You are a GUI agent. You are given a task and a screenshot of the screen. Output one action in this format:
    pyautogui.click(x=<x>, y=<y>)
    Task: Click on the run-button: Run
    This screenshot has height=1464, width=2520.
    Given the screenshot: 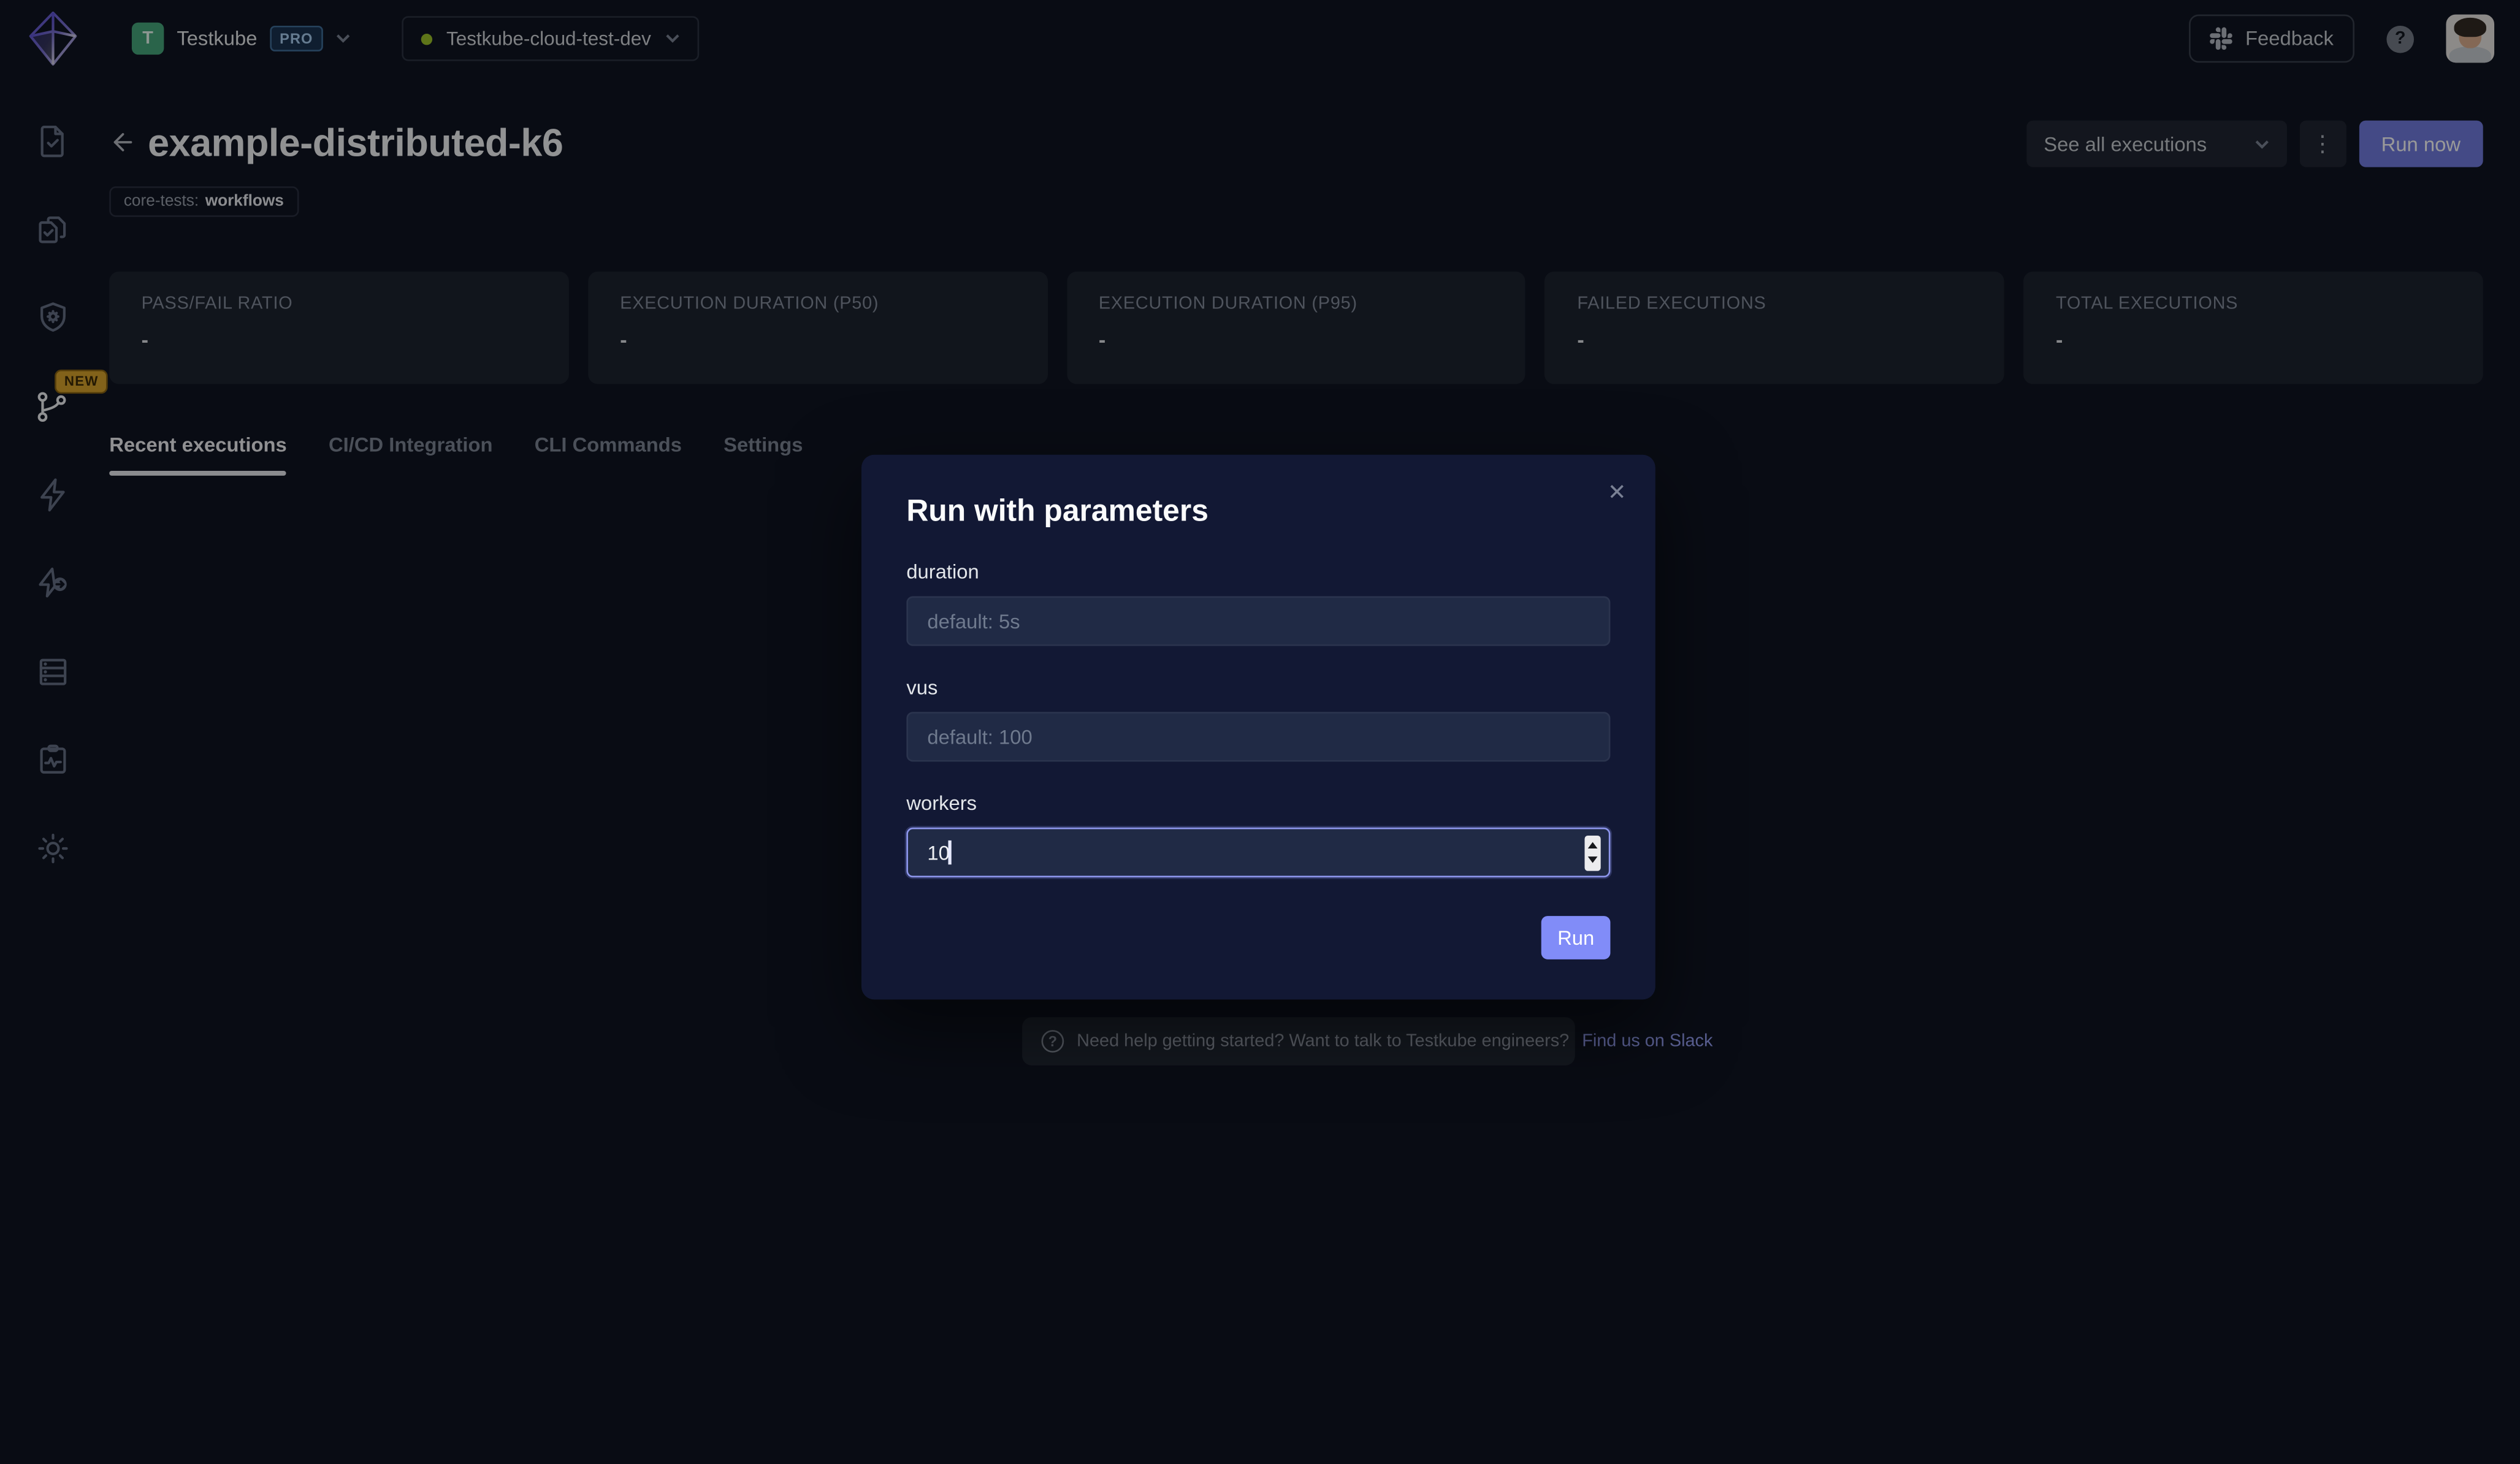 What is the action you would take?
    pyautogui.click(x=1576, y=937)
    